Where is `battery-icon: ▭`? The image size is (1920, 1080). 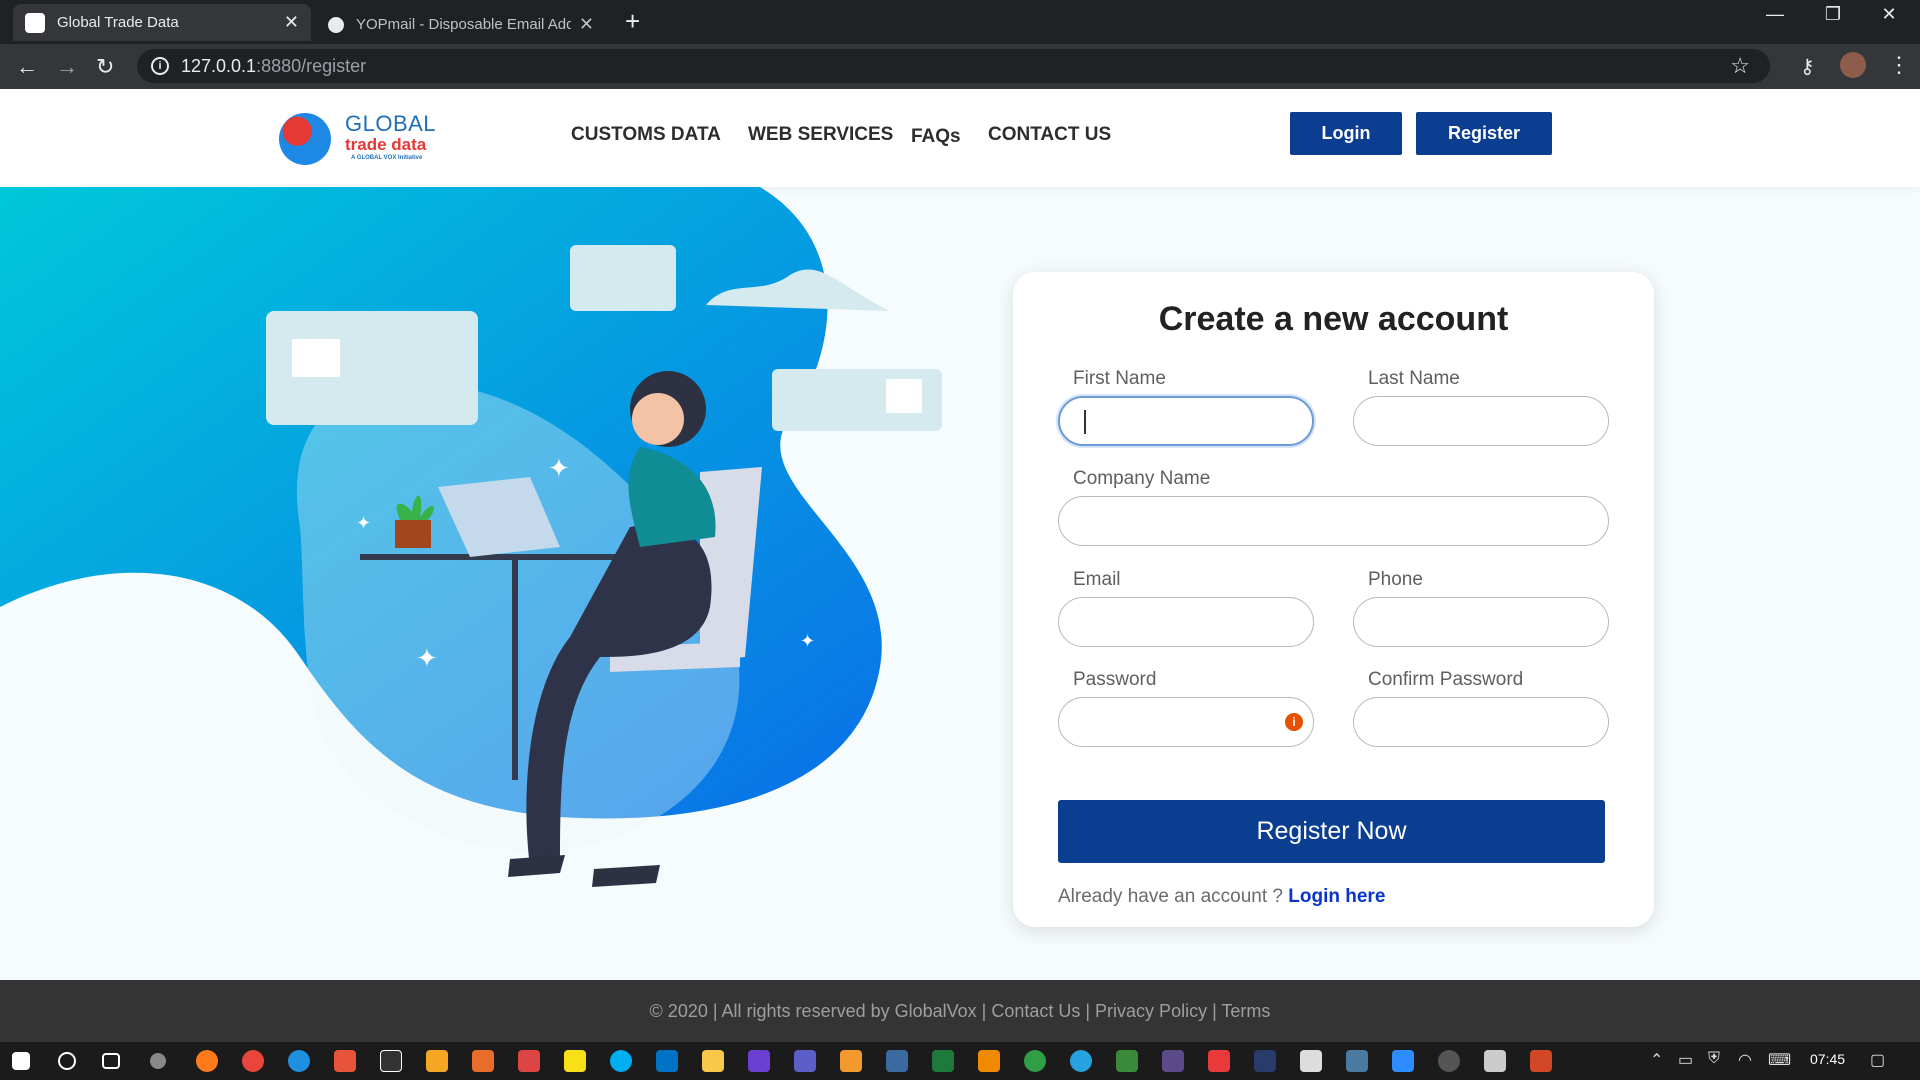 battery-icon: ▭ is located at coordinates (1685, 1060).